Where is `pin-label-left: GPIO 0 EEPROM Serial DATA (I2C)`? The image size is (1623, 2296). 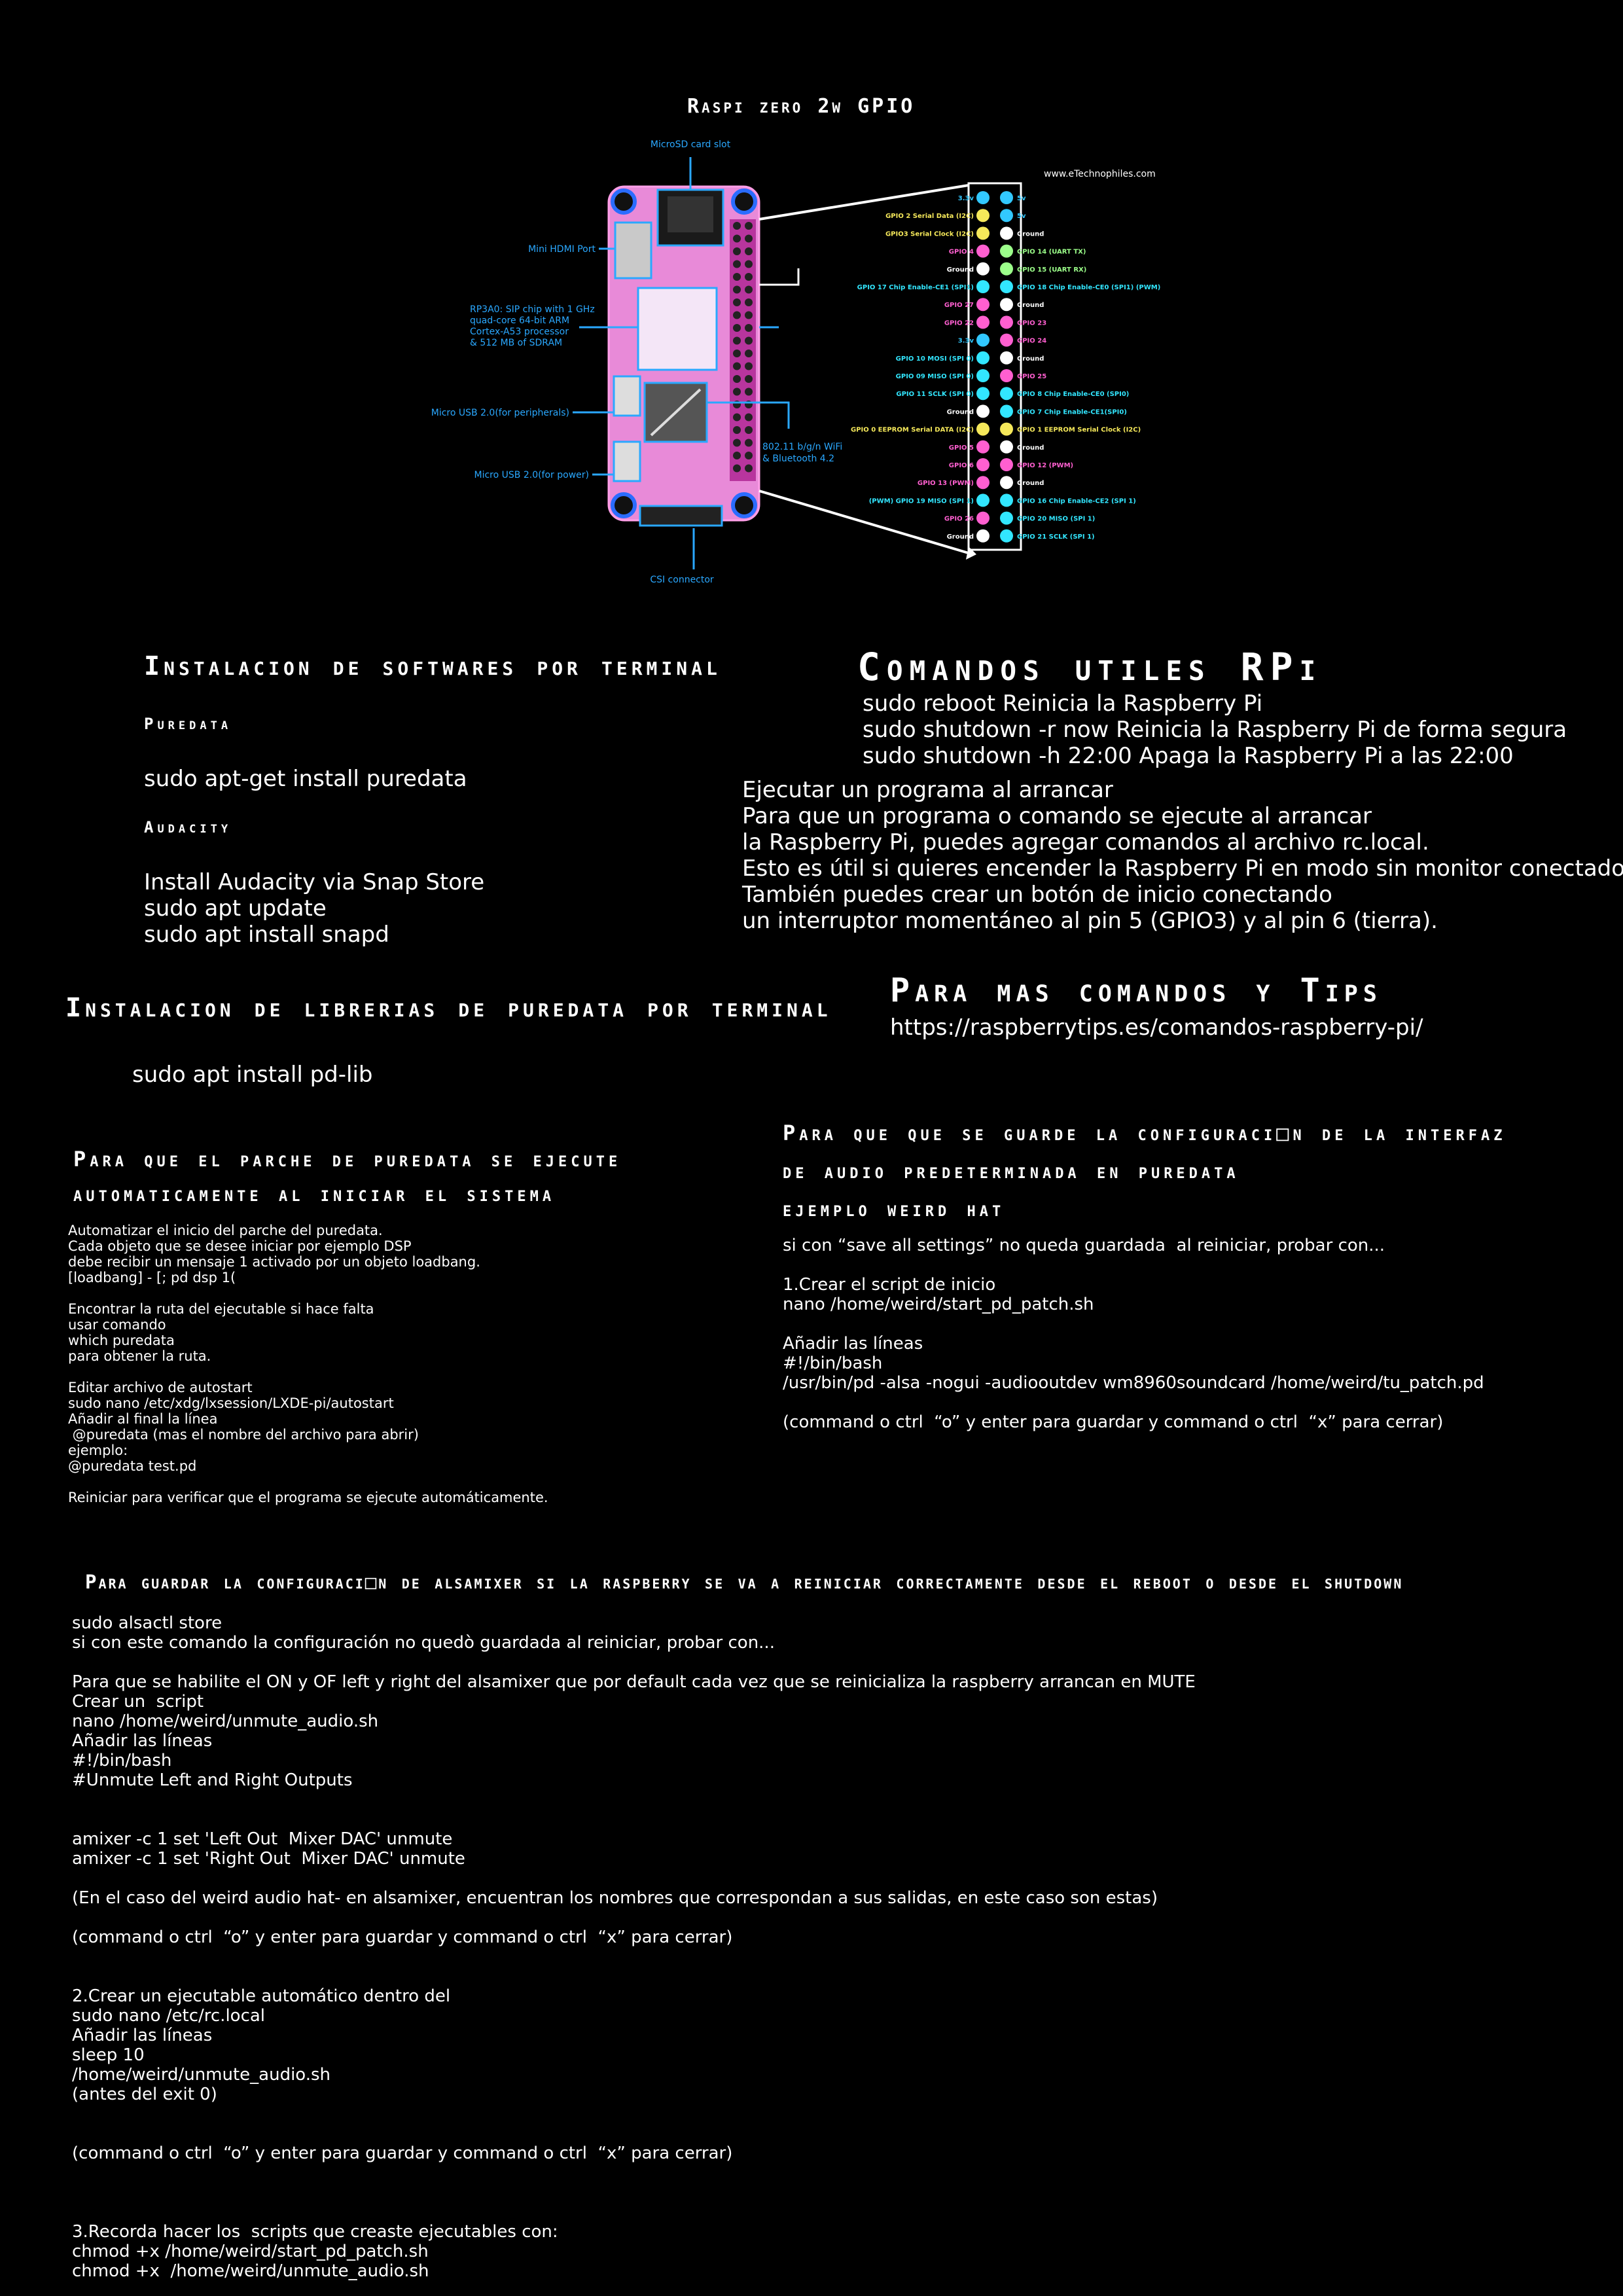
pin-label-left: GPIO 0 EEPROM Serial DATA (I2C) is located at coordinates (913, 430).